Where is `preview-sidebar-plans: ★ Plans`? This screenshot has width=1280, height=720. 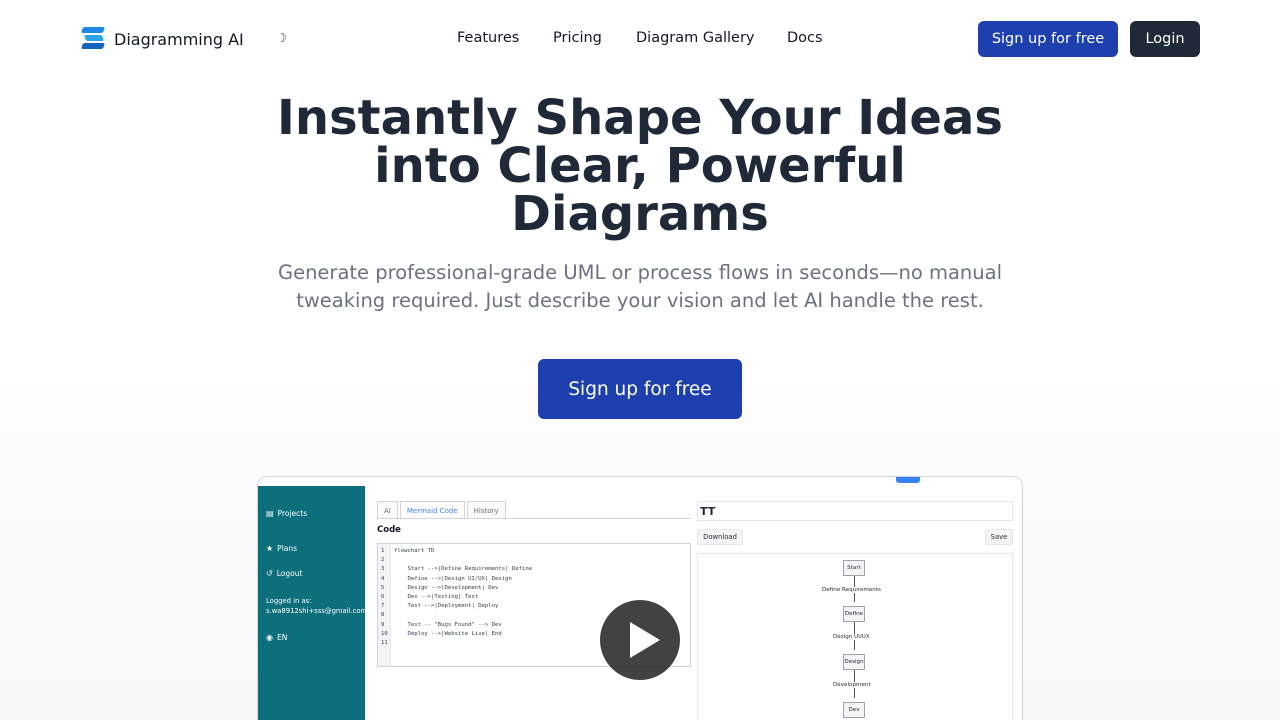 preview-sidebar-plans: ★ Plans is located at coordinates (281, 548).